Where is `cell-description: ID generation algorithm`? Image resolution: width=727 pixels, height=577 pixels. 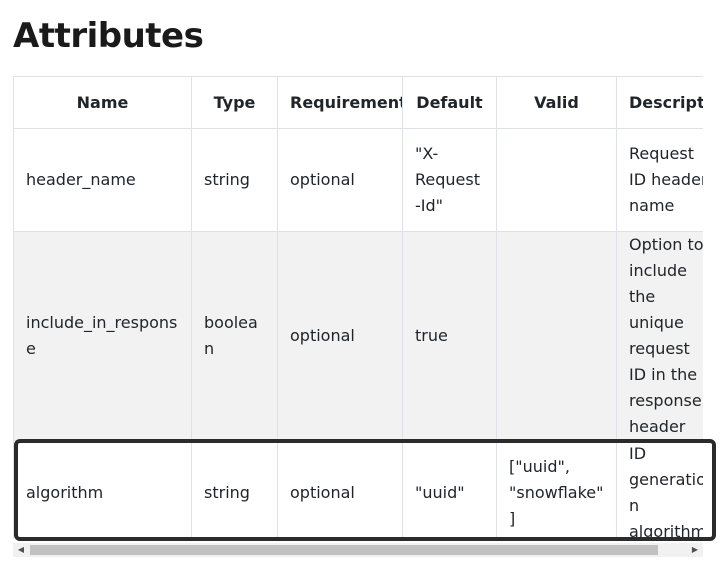
cell-description: ID generation algorithm is located at coordinates (659, 489).